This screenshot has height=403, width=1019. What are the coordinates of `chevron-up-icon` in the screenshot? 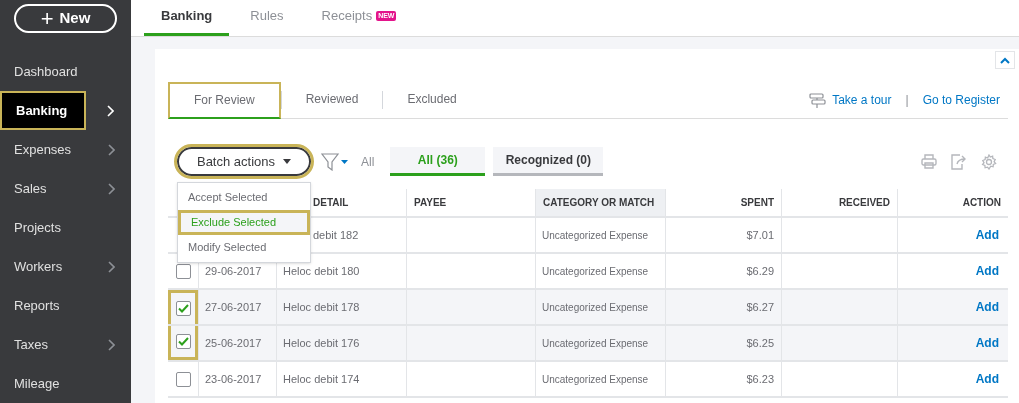 It's located at (1005, 60).